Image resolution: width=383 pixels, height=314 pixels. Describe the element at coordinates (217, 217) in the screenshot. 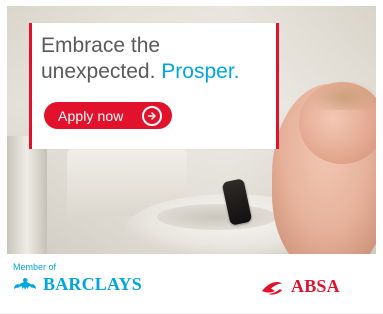

I see `photo-toilet-hole` at that location.